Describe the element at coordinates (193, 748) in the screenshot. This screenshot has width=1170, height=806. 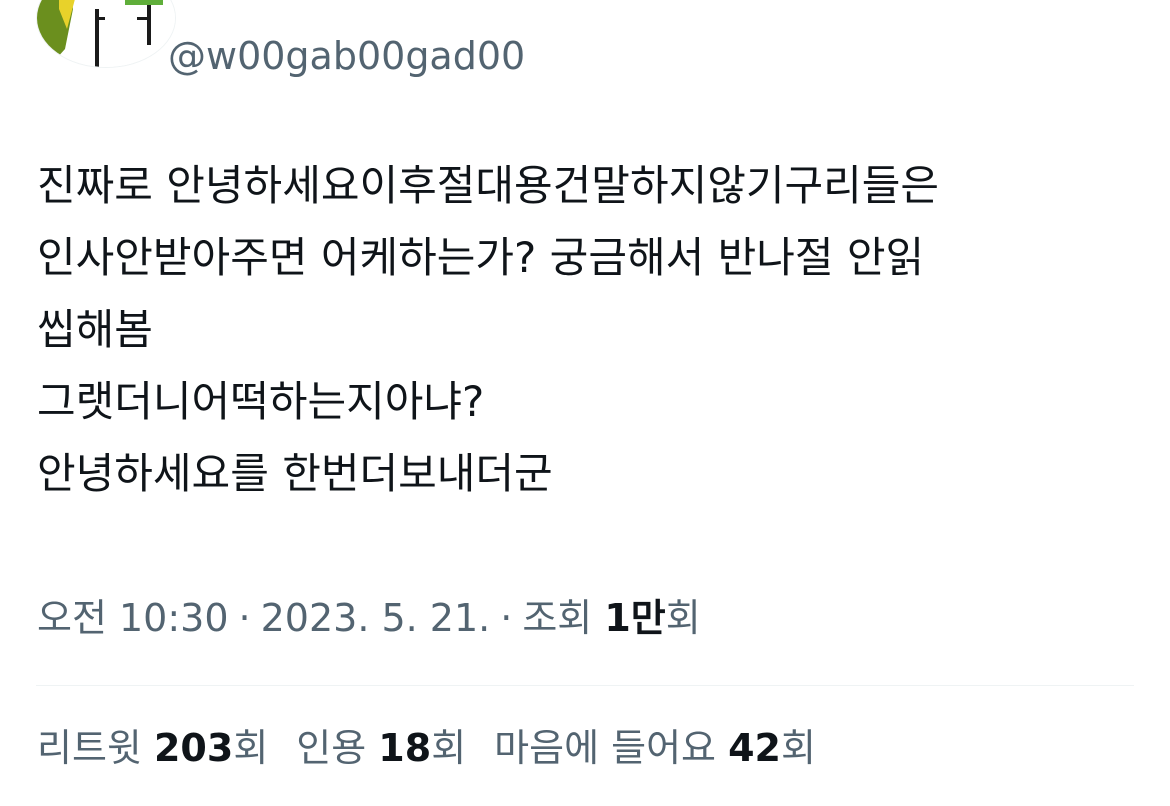
I see `retweets-count: 203` at that location.